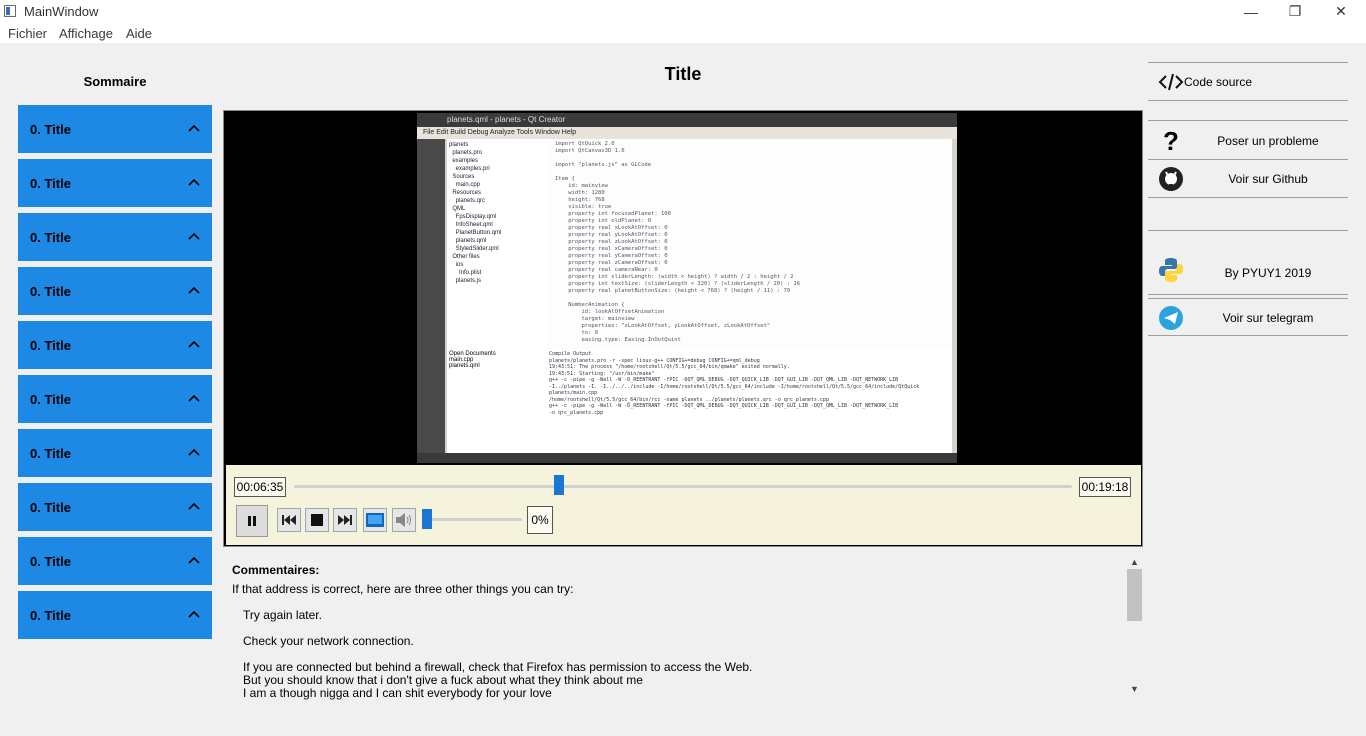  What do you see at coordinates (27, 33) in the screenshot?
I see `menu-fichier: Fichier` at bounding box center [27, 33].